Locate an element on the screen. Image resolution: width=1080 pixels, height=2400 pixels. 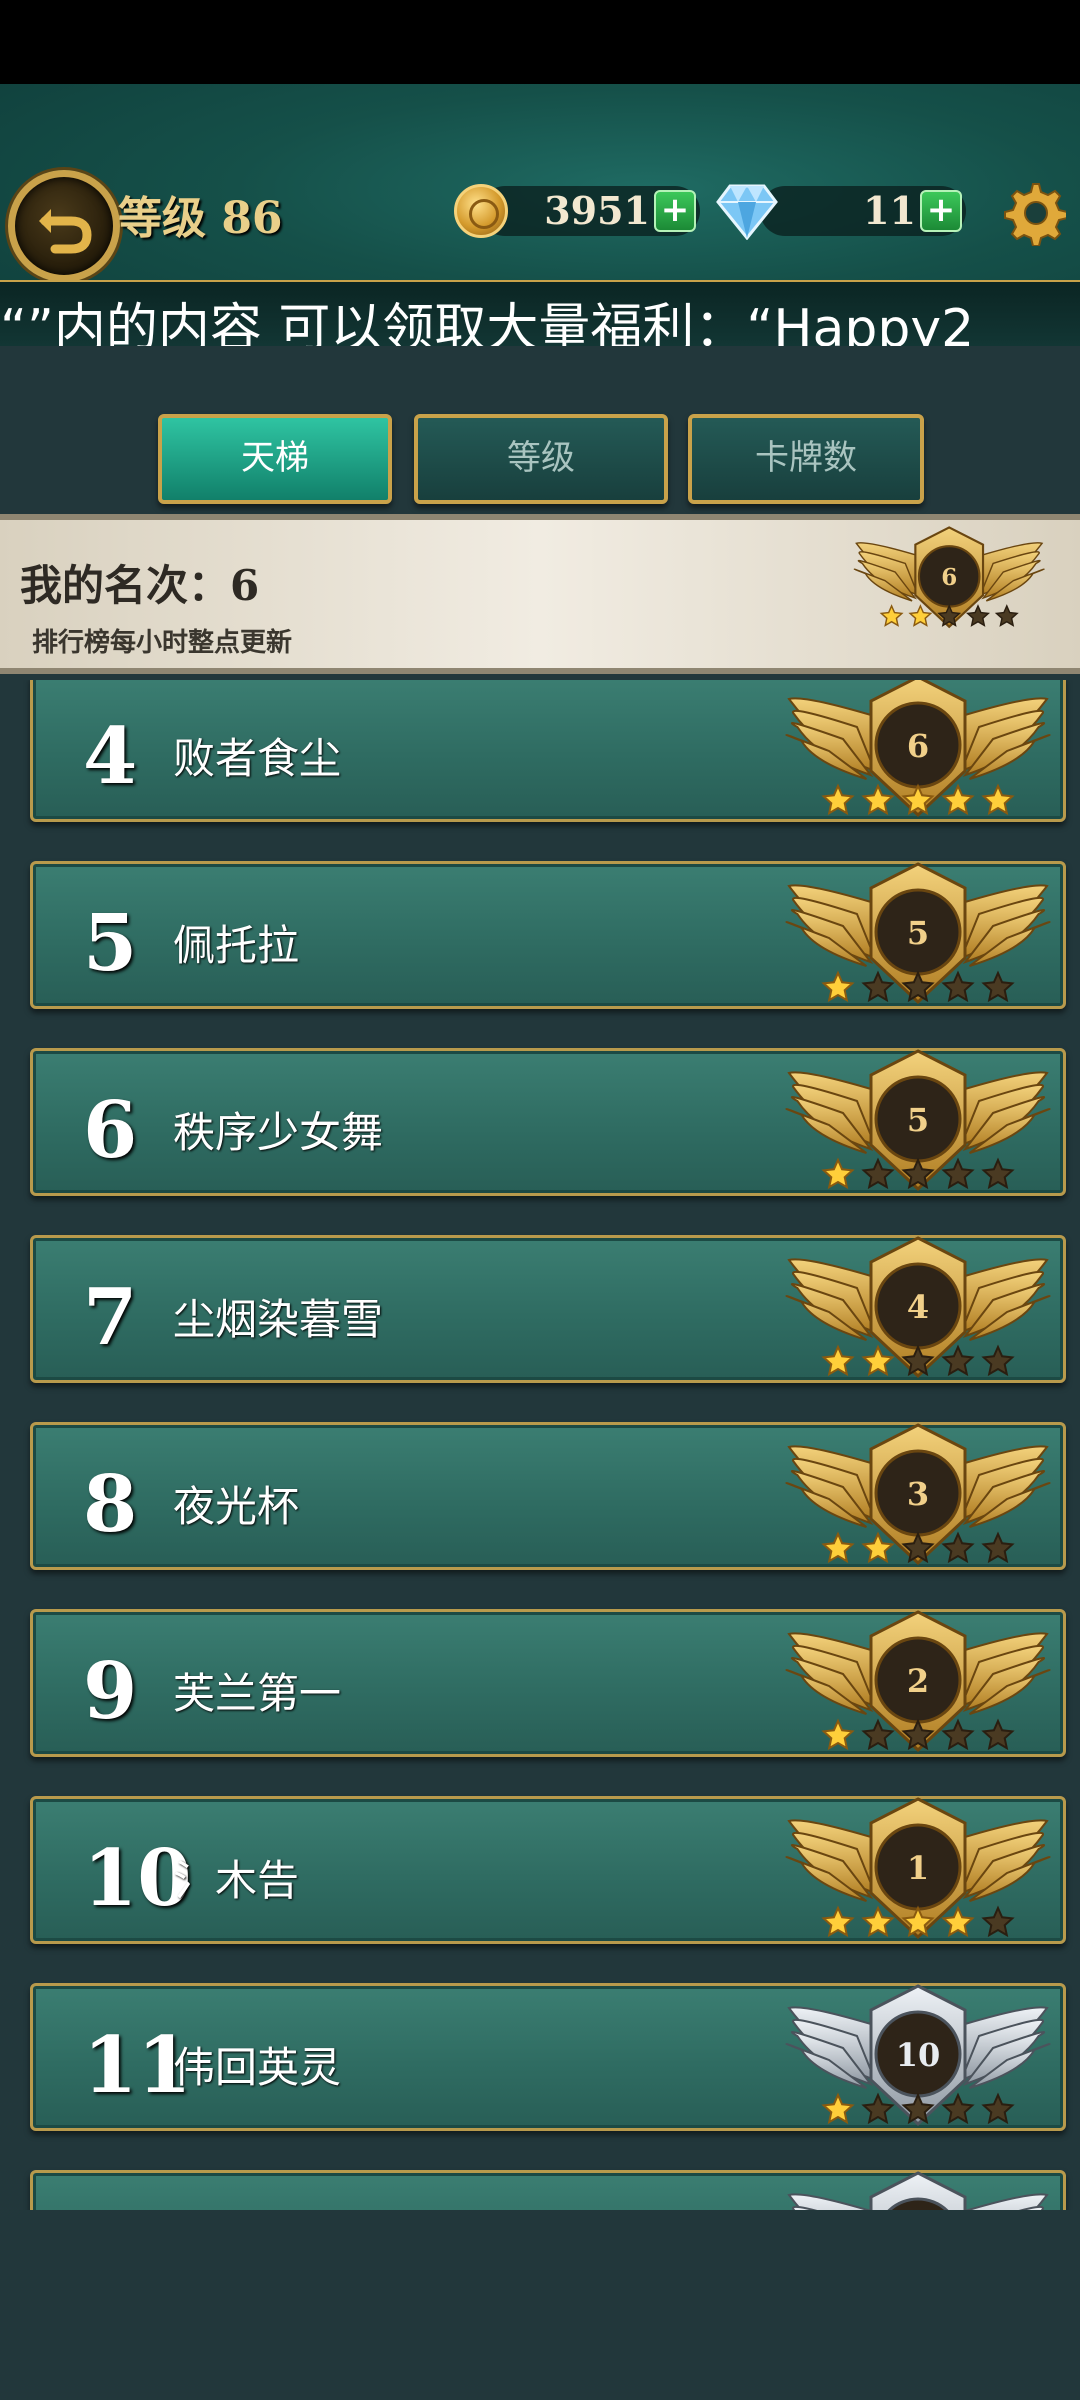
back-button is located at coordinates (64, 226).